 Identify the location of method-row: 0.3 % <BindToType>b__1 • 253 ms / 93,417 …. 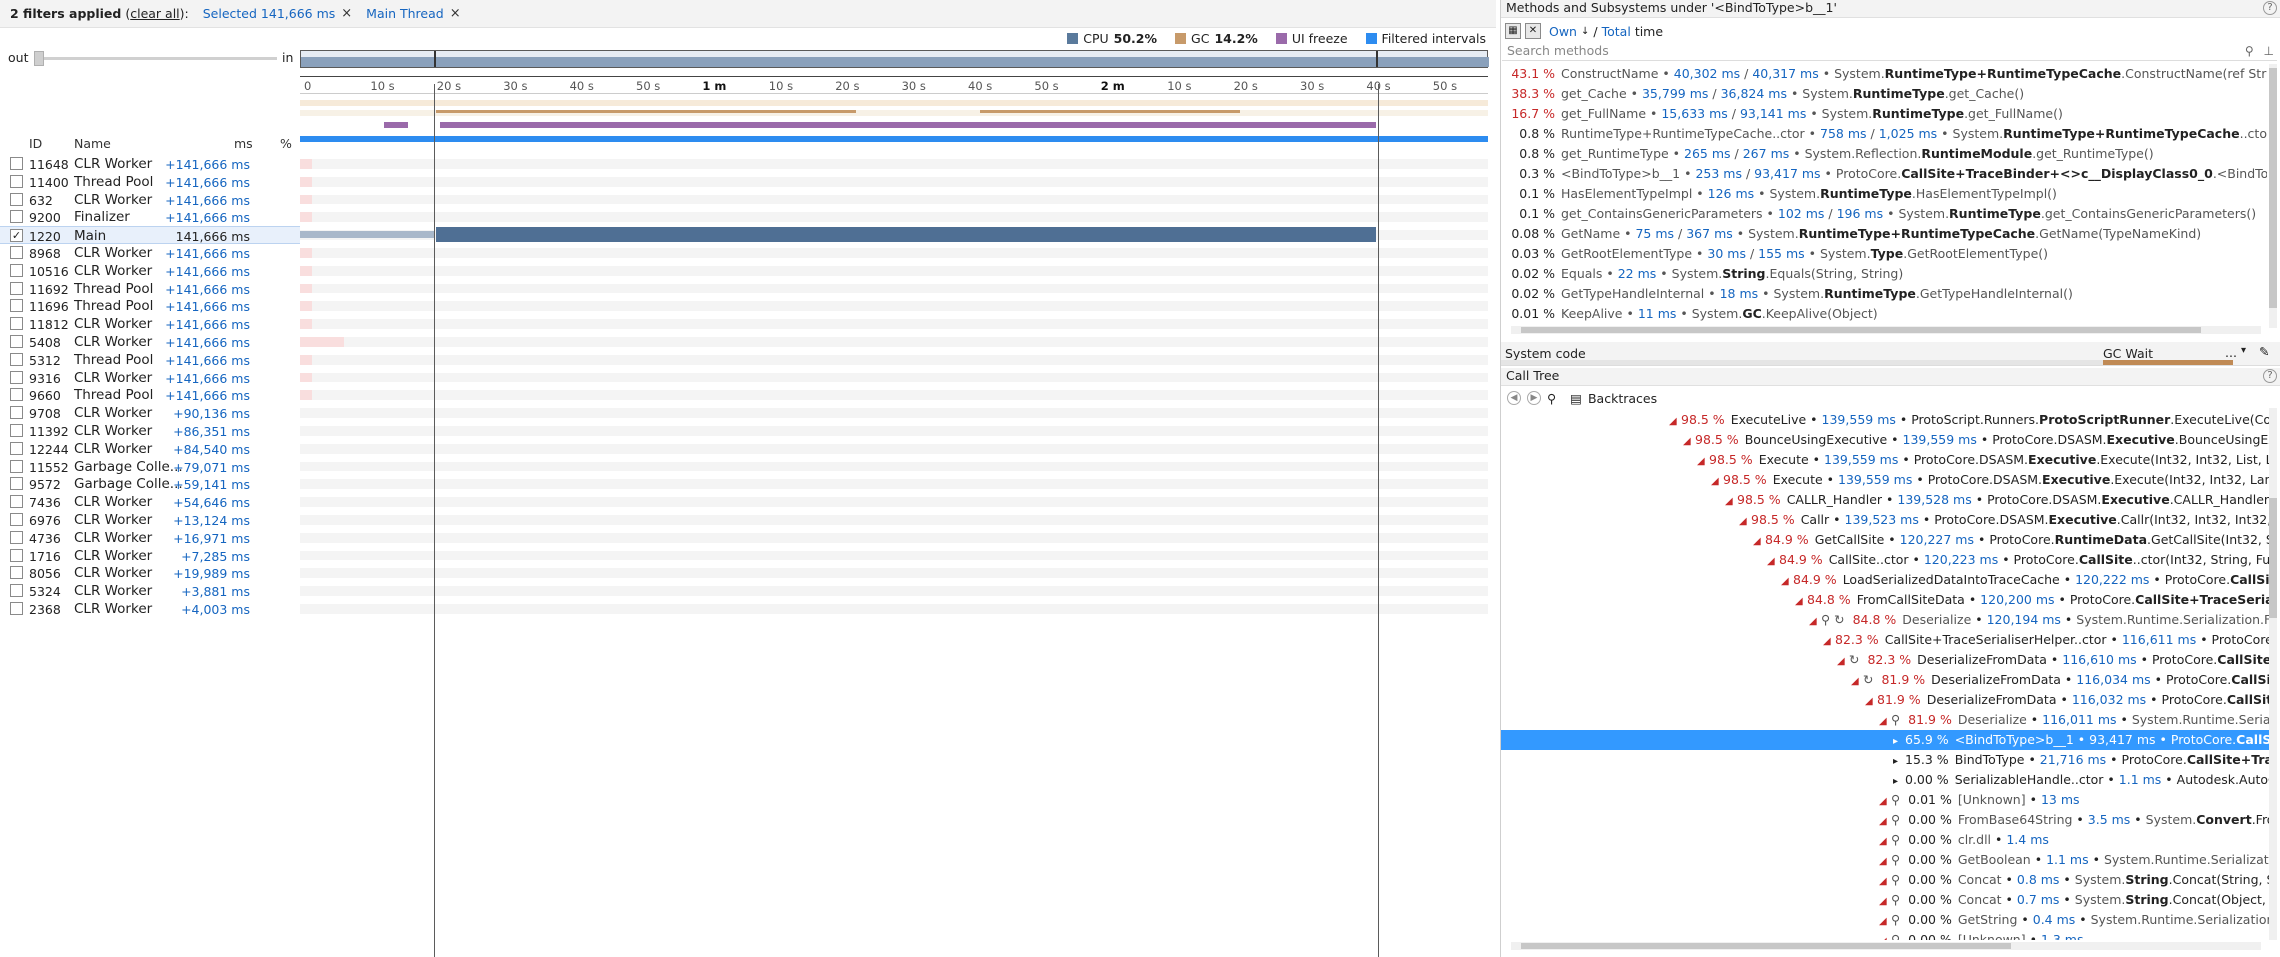
(1884, 174).